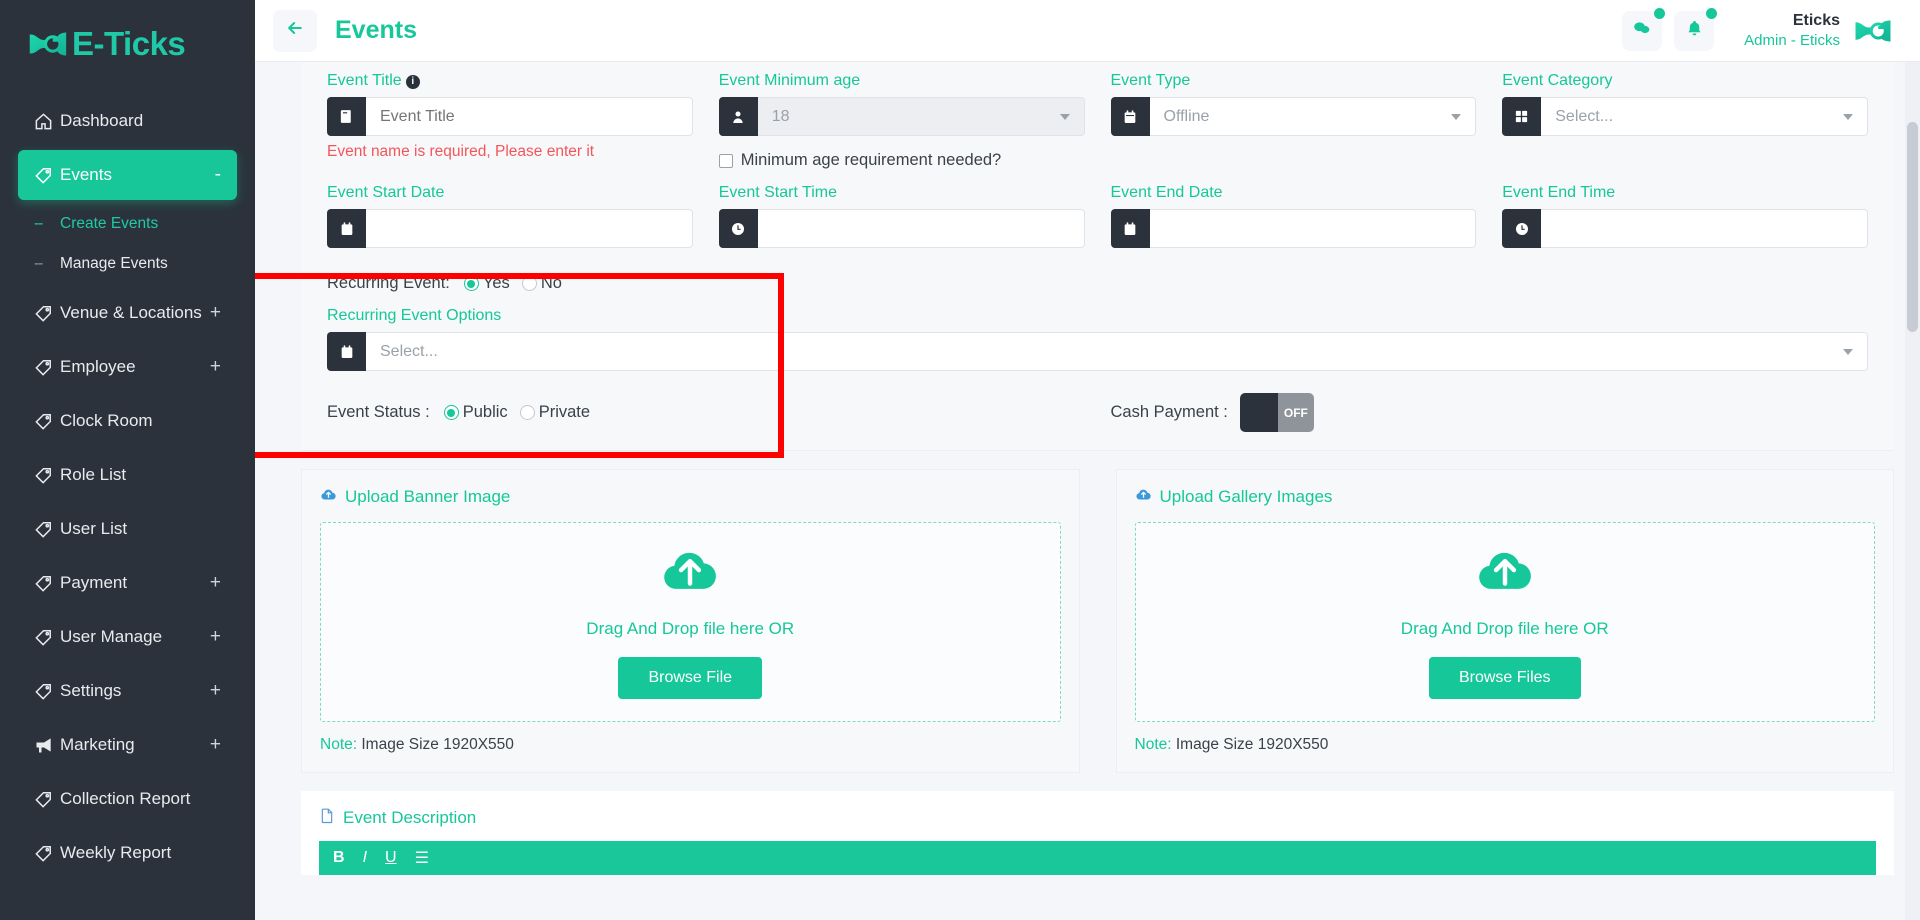 The width and height of the screenshot is (1920, 920). I want to click on messages-button, so click(1644, 29).